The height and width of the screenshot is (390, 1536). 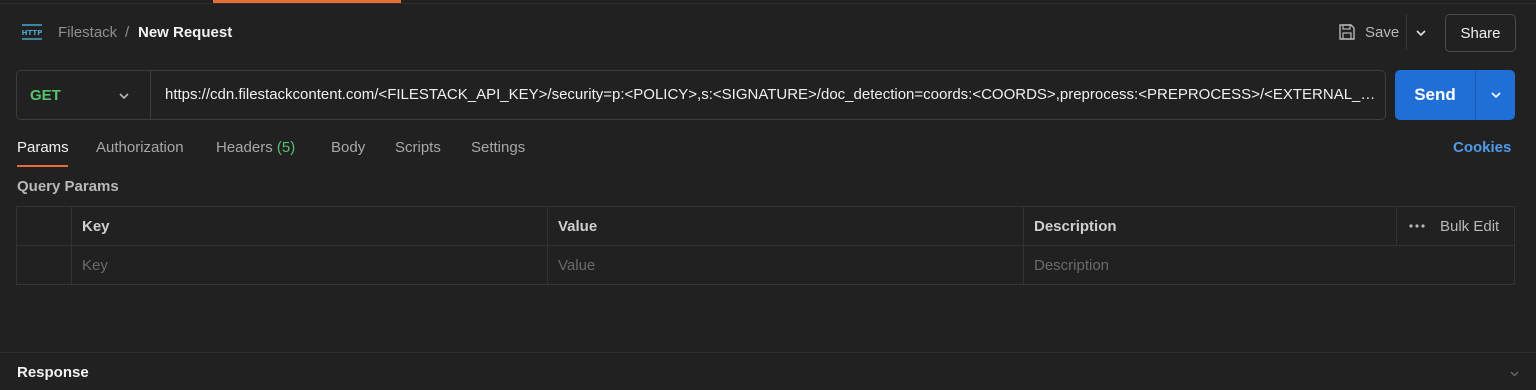 What do you see at coordinates (44, 265) in the screenshot?
I see `row-checkbox-cell` at bounding box center [44, 265].